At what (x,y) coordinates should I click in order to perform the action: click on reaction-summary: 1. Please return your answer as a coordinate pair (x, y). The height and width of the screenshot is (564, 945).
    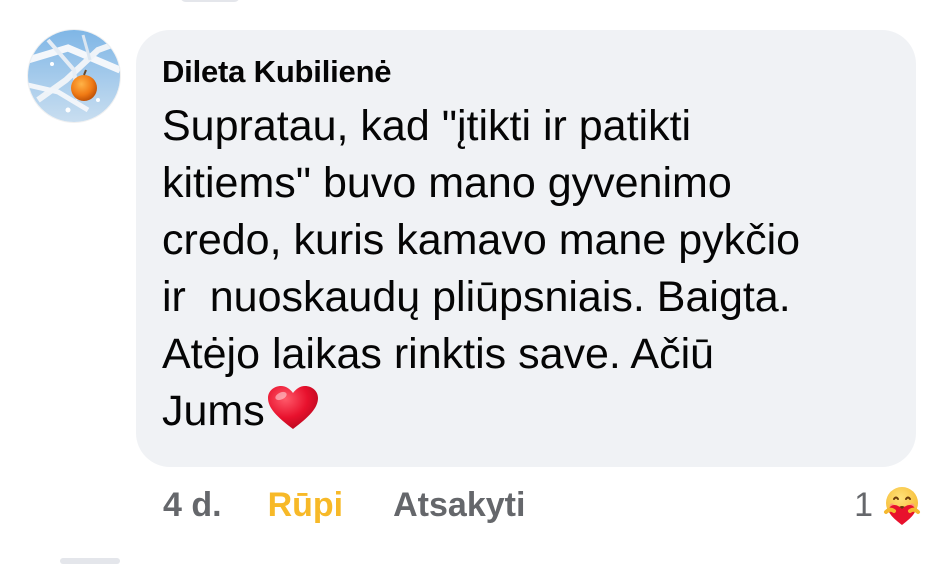
    Looking at the image, I should click on (888, 505).